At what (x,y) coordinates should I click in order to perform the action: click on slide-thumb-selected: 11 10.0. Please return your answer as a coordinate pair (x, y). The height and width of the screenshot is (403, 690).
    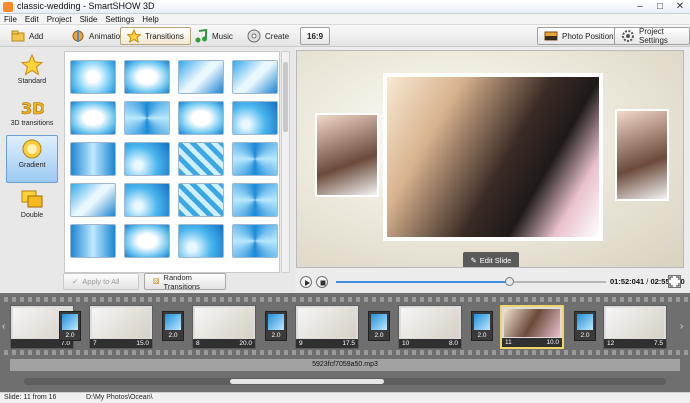
    Looking at the image, I should click on (532, 327).